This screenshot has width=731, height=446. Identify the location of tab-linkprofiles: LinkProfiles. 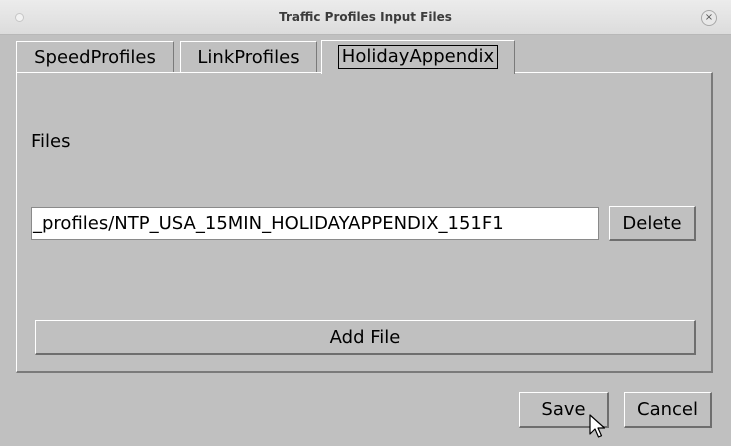
(248, 56).